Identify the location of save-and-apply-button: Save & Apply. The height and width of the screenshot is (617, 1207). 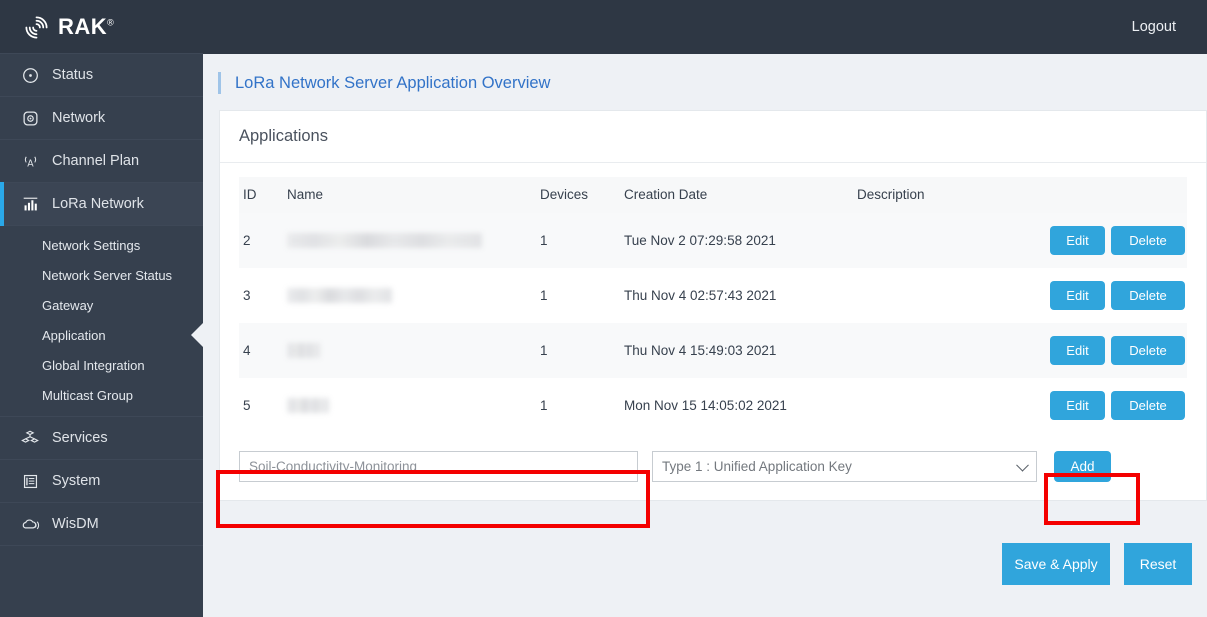
(1056, 564).